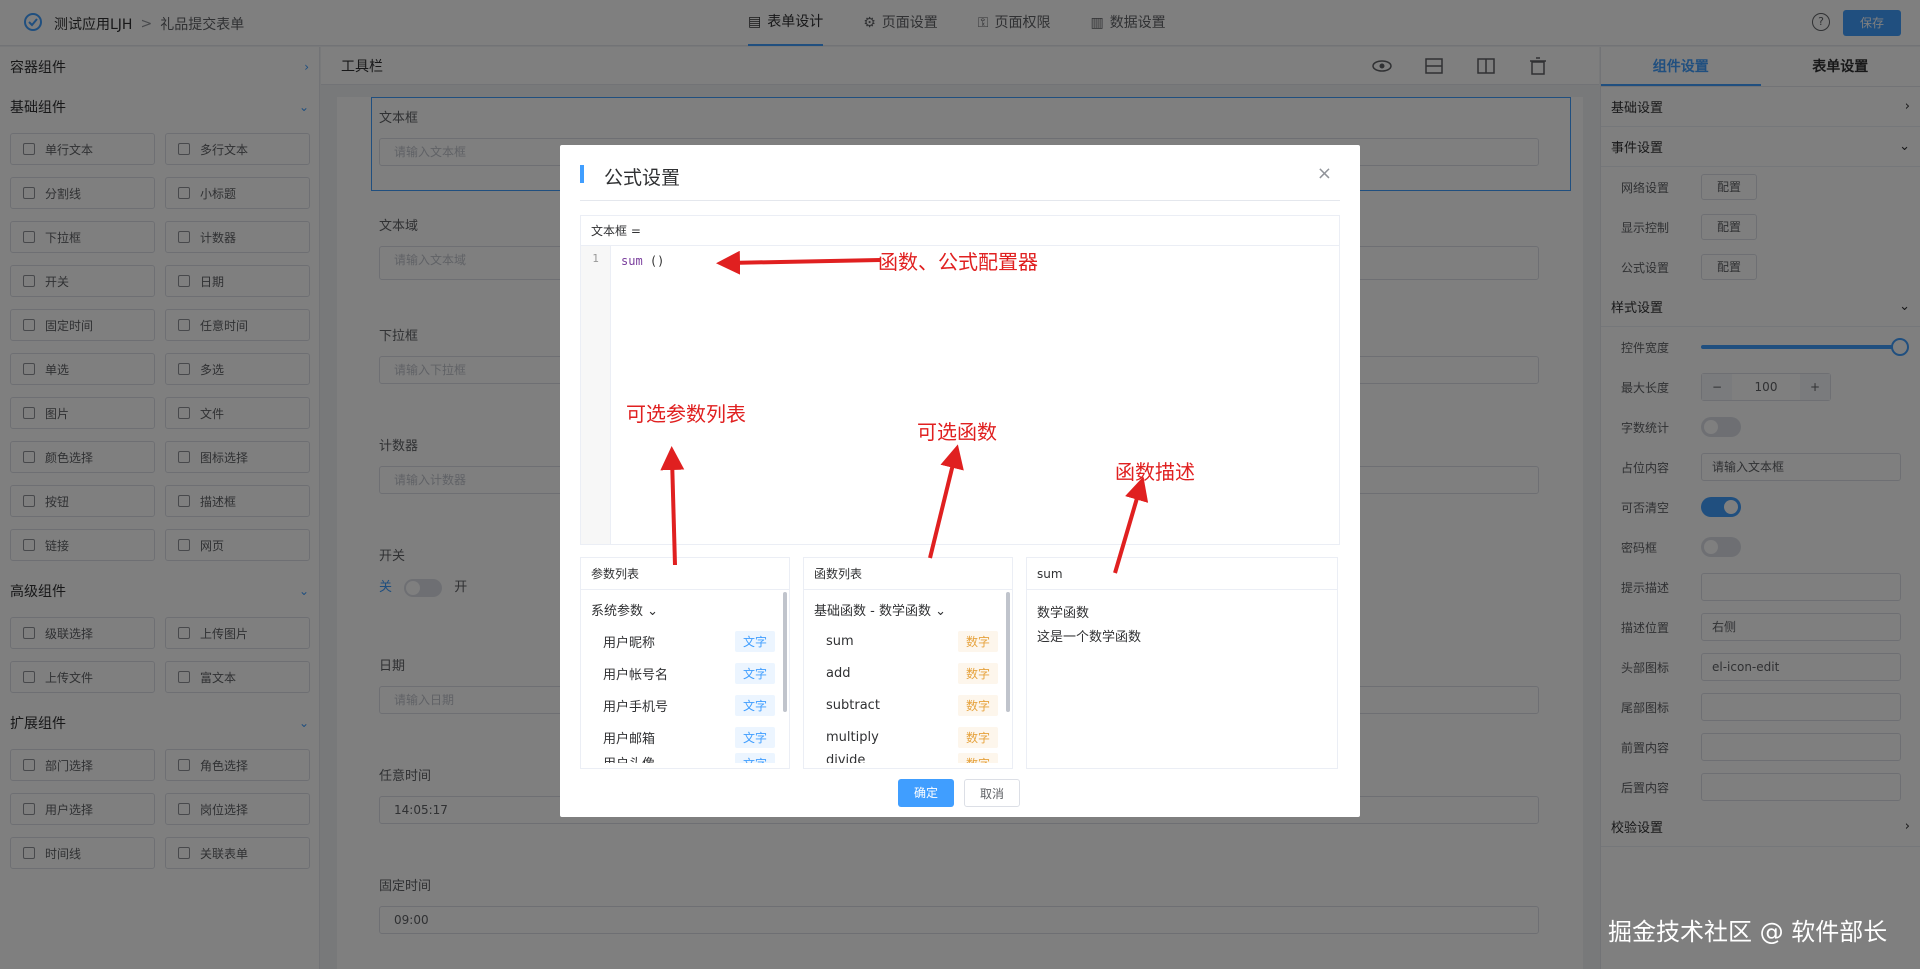 This screenshot has height=969, width=1920. Describe the element at coordinates (960, 173) in the screenshot. I see `dialog-header: 公式设置 ×` at that location.